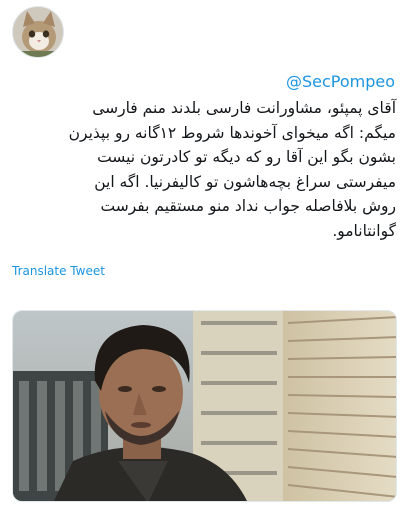 This screenshot has width=408, height=520. What do you see at coordinates (58, 271) in the screenshot?
I see `translate-tweet-link: Translate Tweet` at bounding box center [58, 271].